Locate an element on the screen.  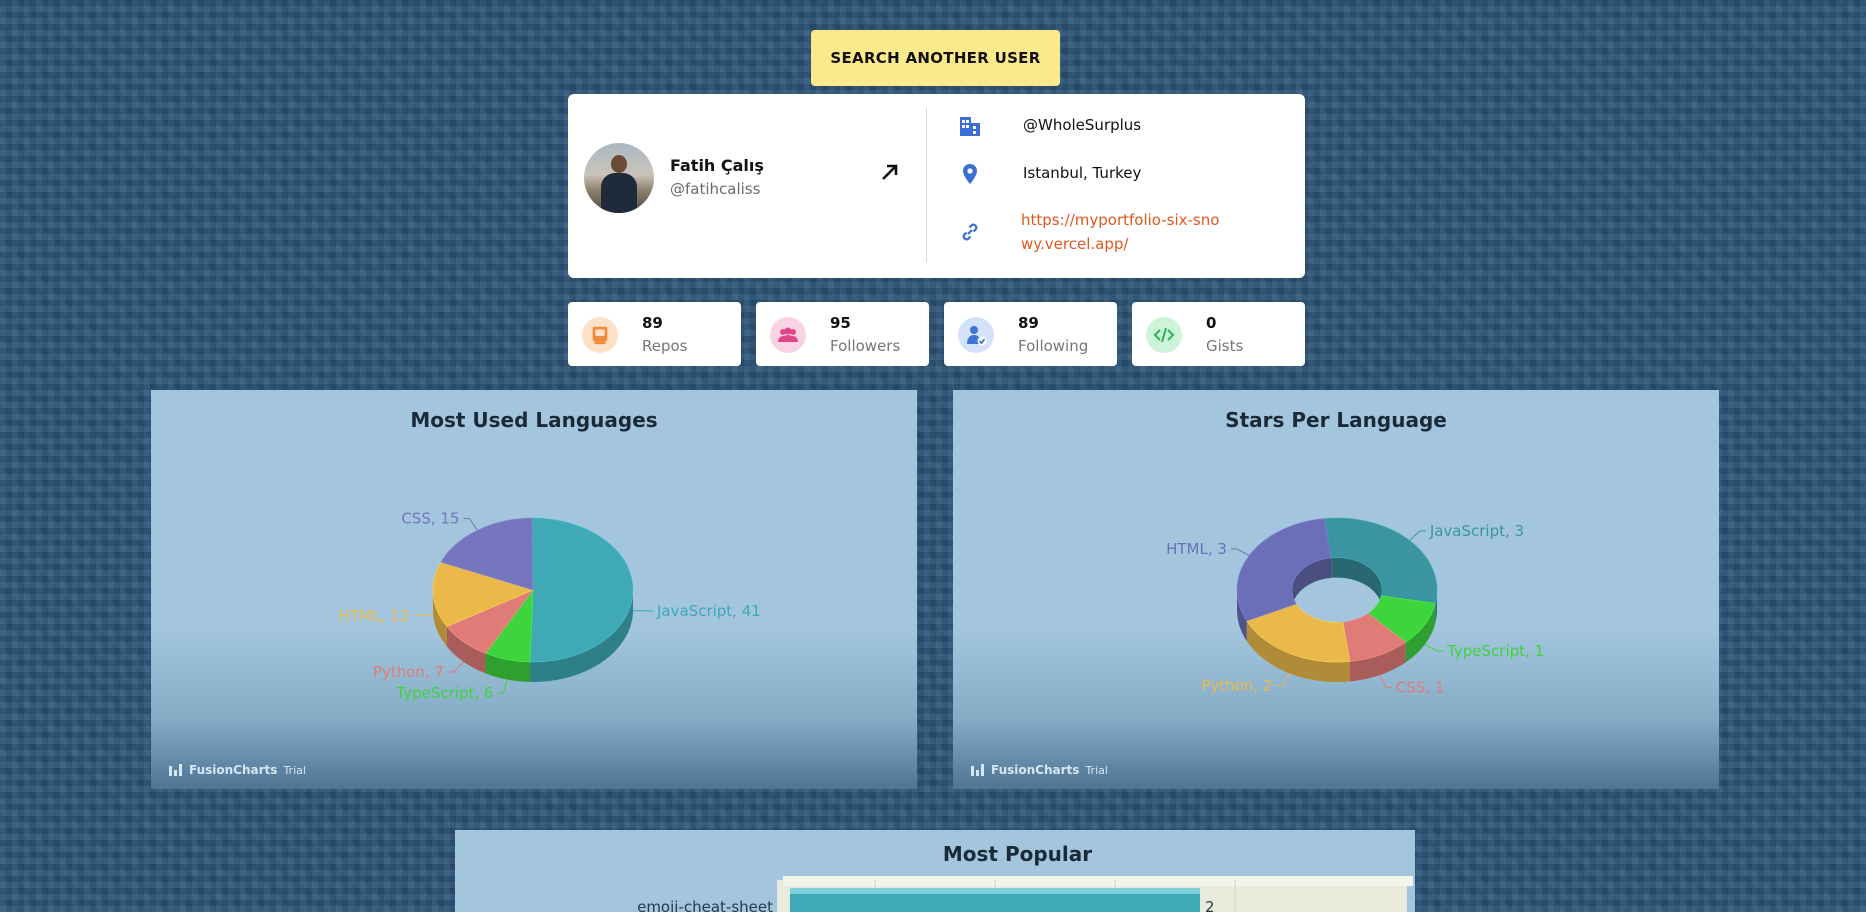
stat-card-followers: 95 Followers is located at coordinates (842, 334).